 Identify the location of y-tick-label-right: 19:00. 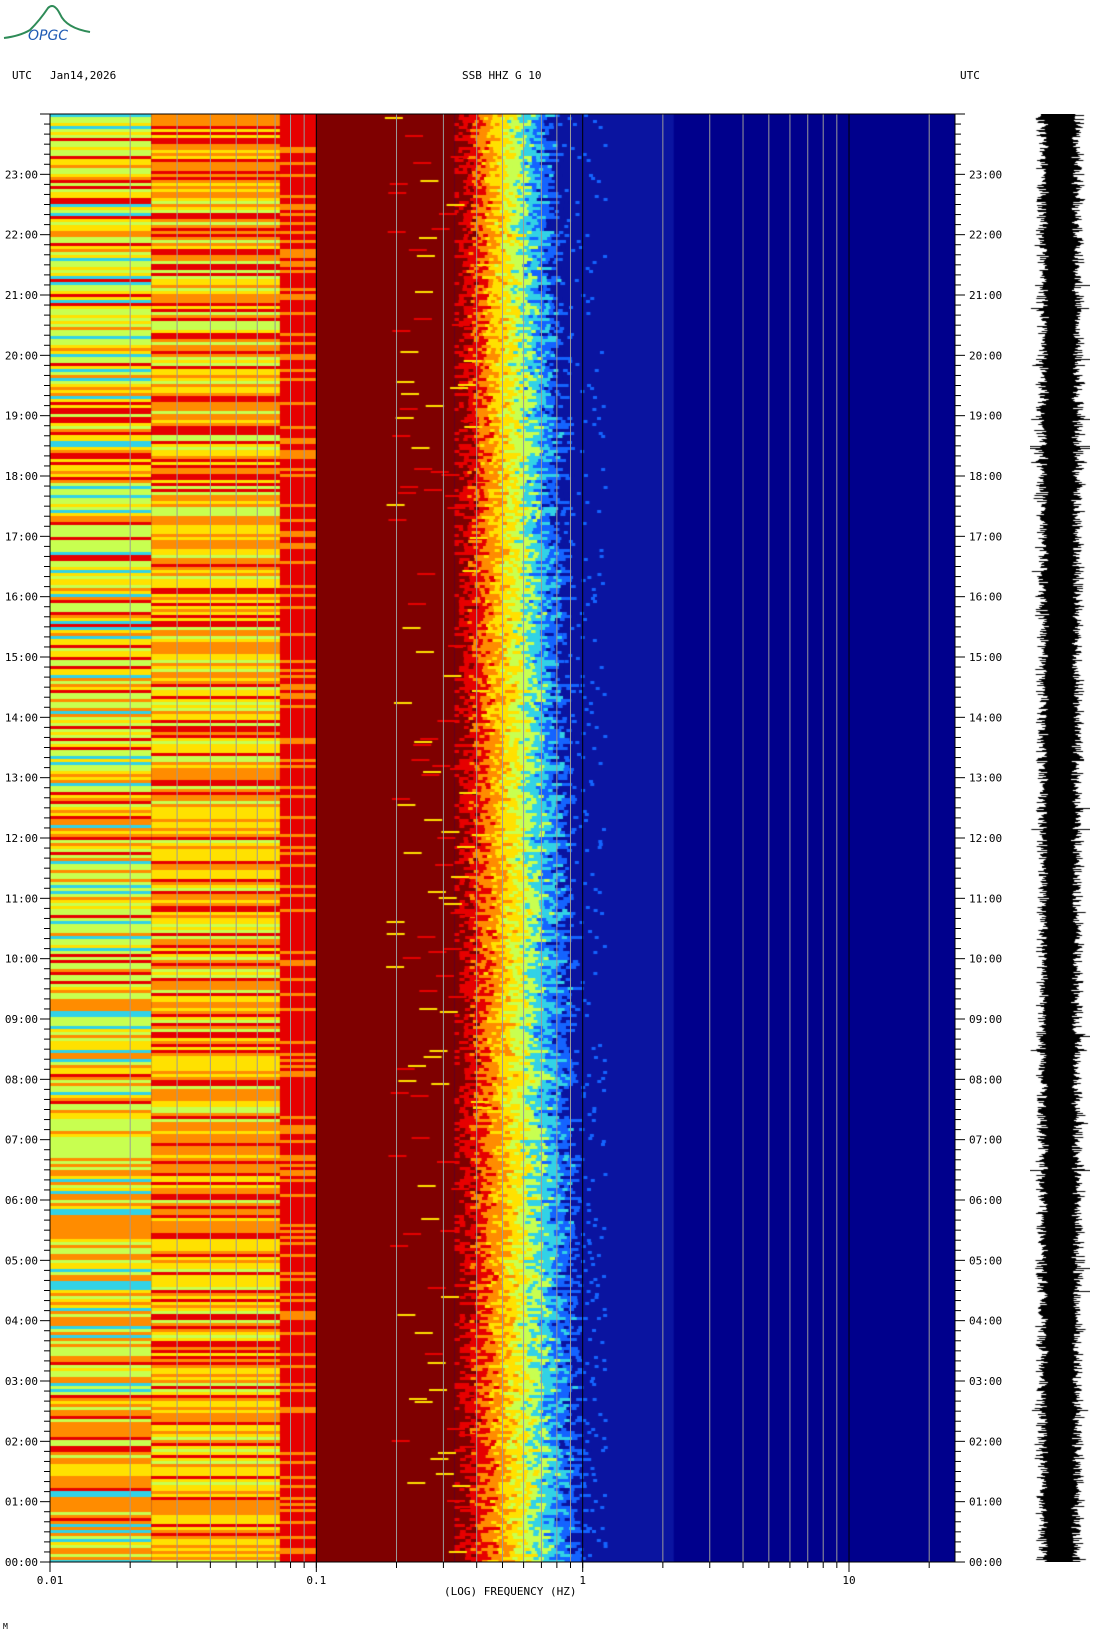
(985, 416).